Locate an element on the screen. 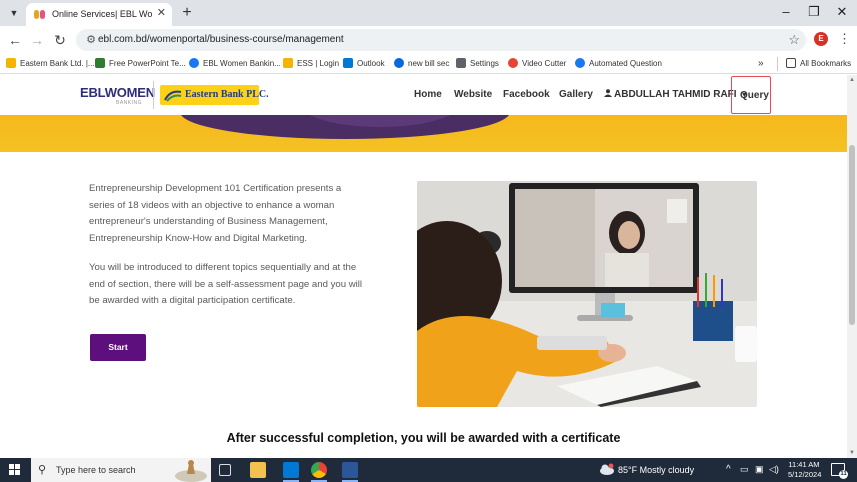  close-window-button: ✕ is located at coordinates (842, 12).